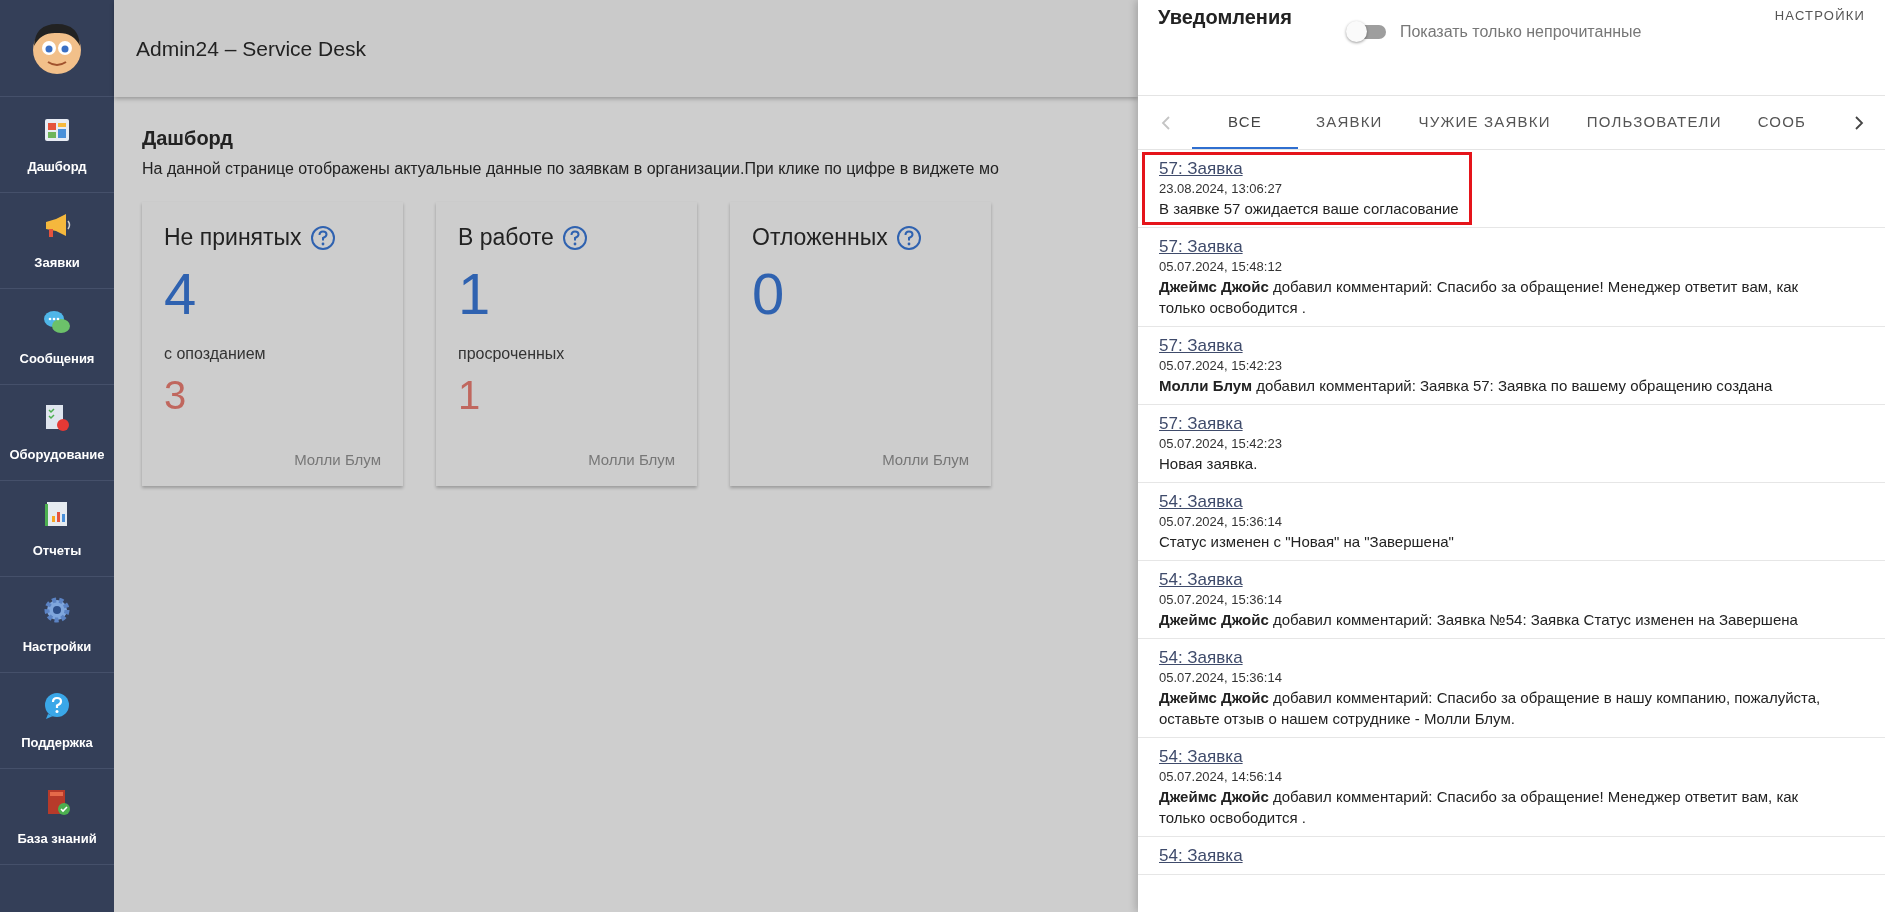 The height and width of the screenshot is (912, 1885). Describe the element at coordinates (57, 706) in the screenshot. I see `question-bubble-icon` at that location.